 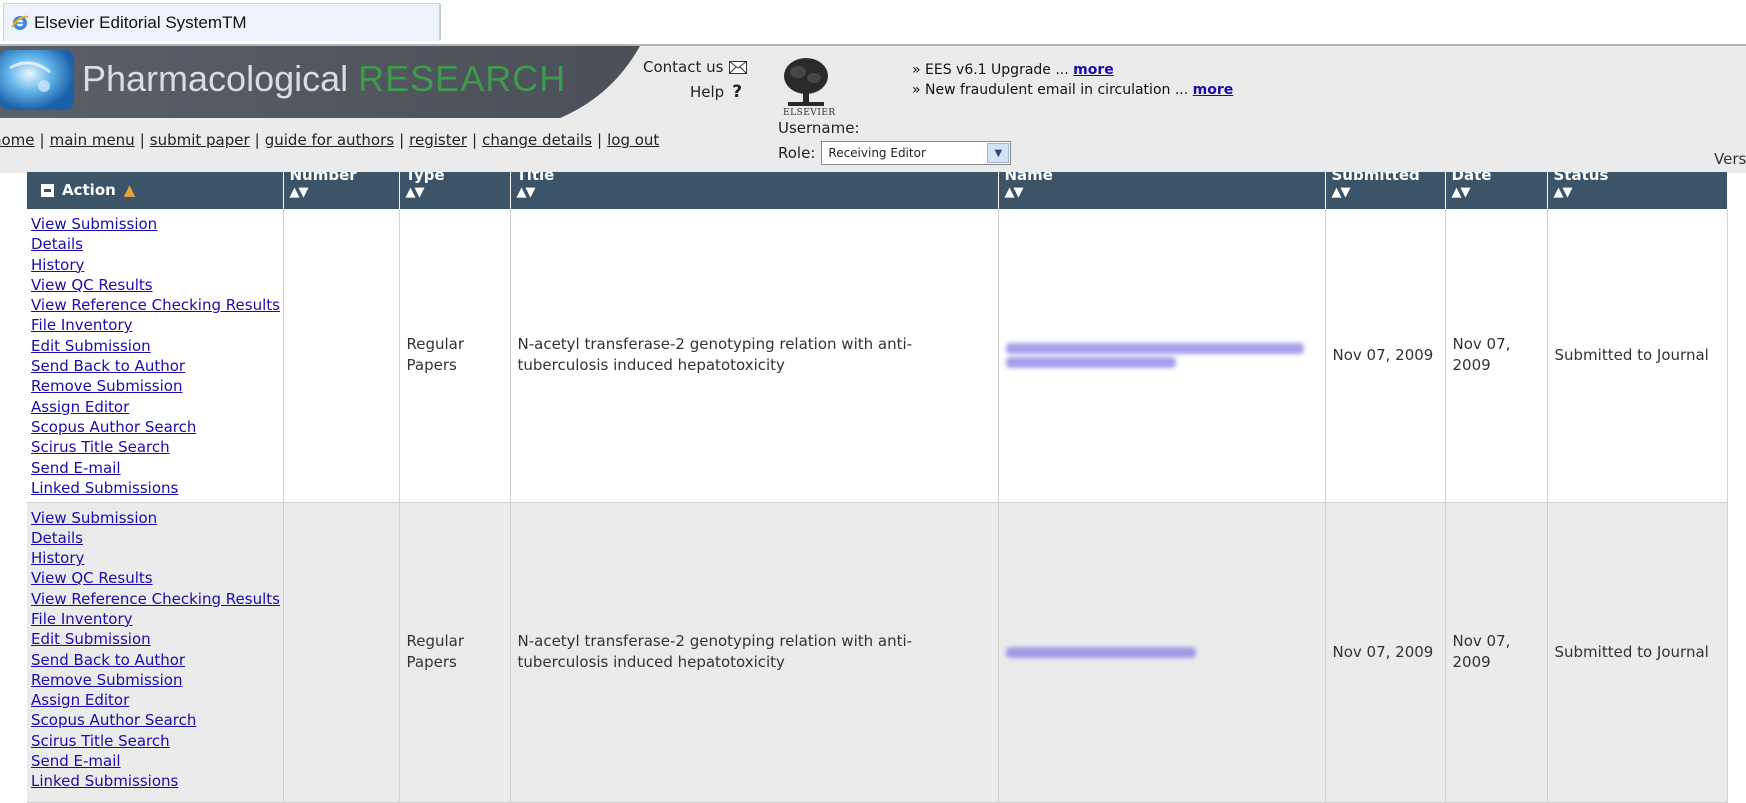 I want to click on contact-us-link: Contact us, so click(x=695, y=67).